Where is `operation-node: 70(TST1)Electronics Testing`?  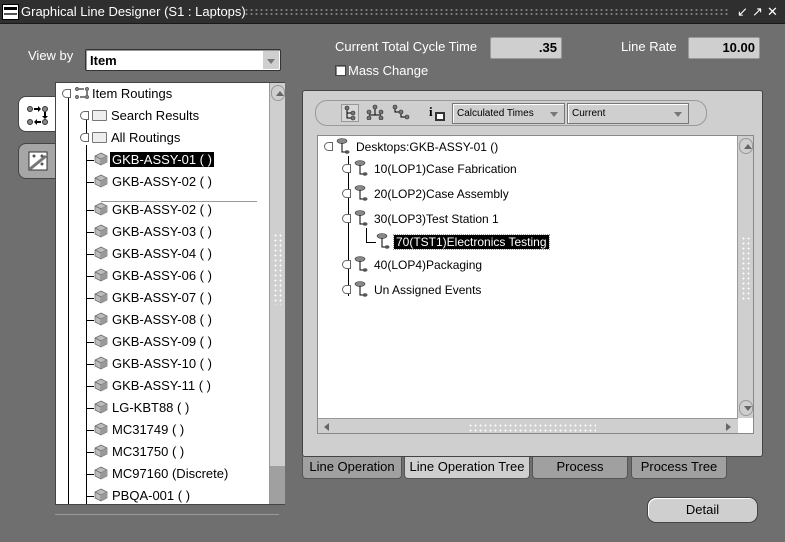
operation-node: 70(TST1)Electronics Testing is located at coordinates (463, 242).